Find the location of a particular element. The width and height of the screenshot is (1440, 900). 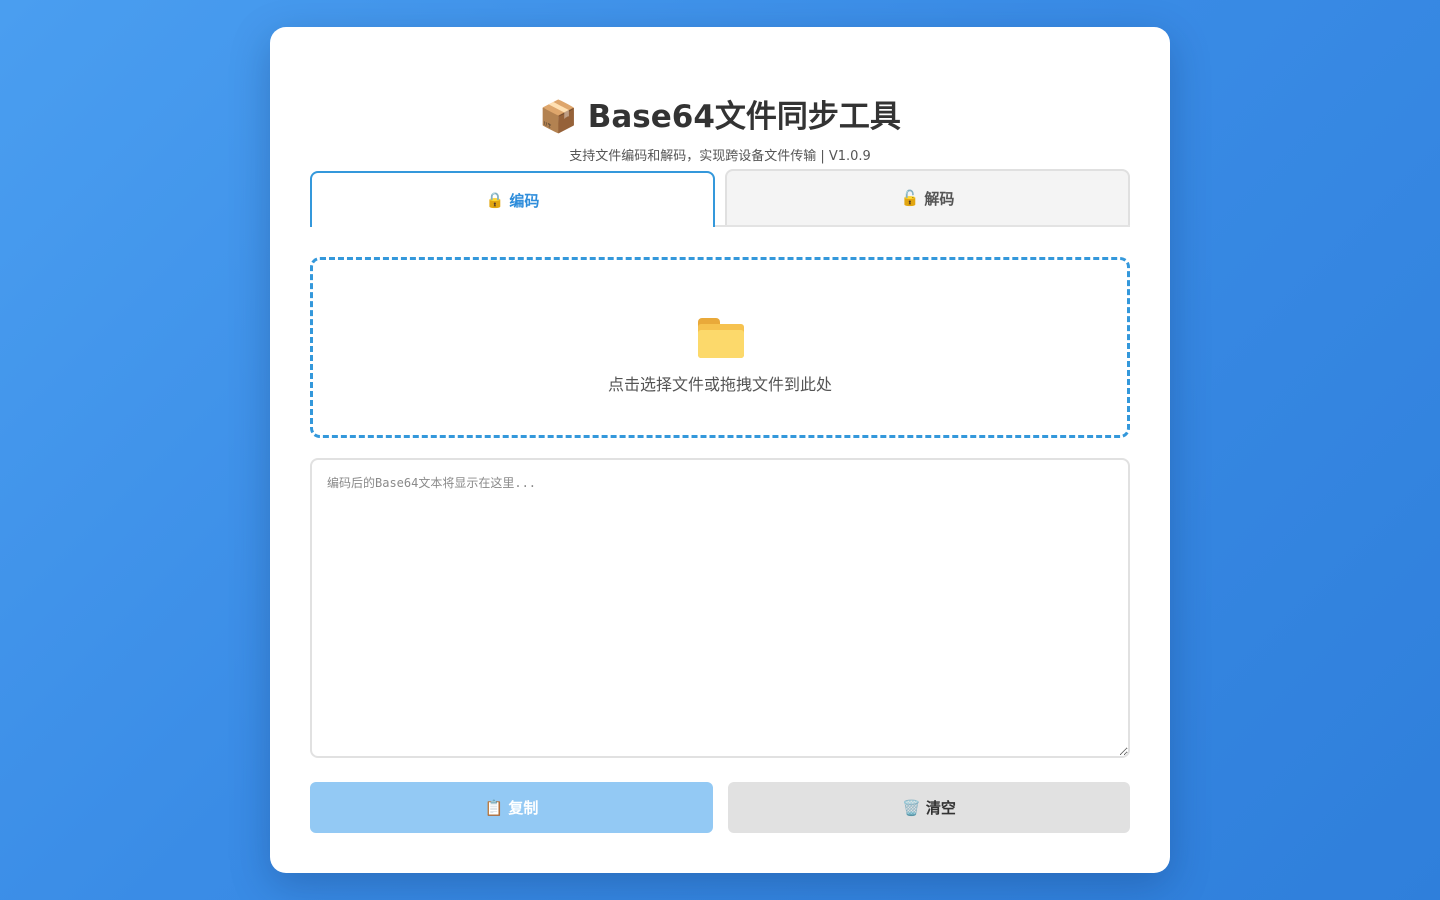

page-title-text: Base64文件同步工具 is located at coordinates (744, 117).